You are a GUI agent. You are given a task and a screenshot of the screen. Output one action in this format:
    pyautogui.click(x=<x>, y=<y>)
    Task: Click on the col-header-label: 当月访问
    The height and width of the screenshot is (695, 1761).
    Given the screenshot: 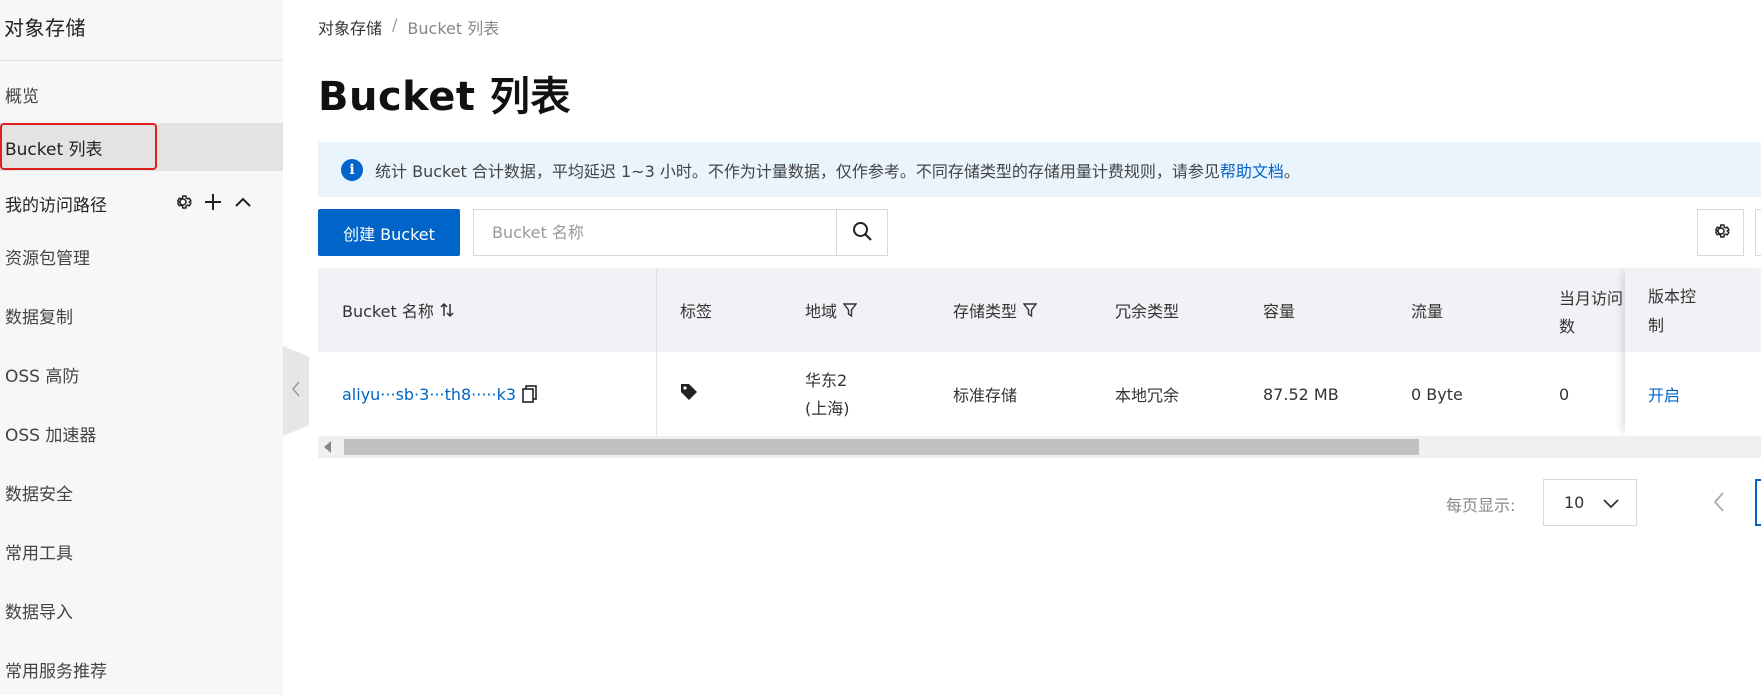 What is the action you would take?
    pyautogui.click(x=1591, y=298)
    